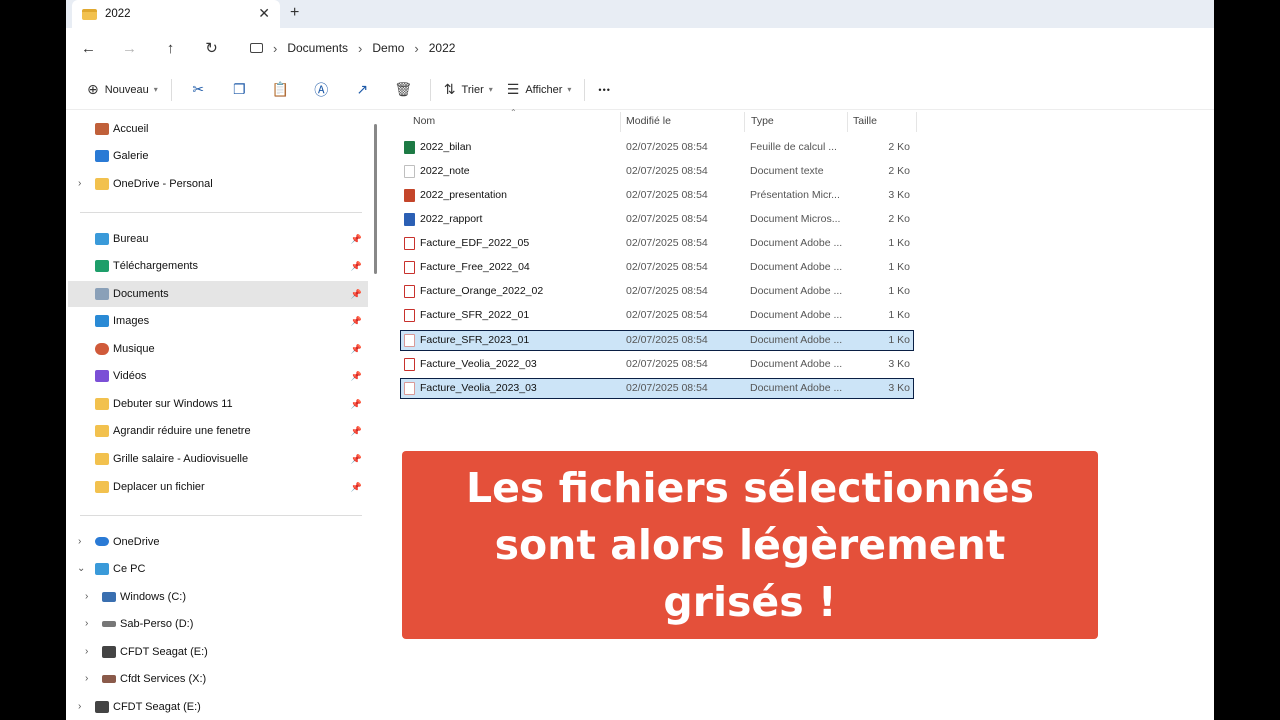 The width and height of the screenshot is (1280, 720). What do you see at coordinates (424, 121) in the screenshot?
I see `column-header-name: Nom` at bounding box center [424, 121].